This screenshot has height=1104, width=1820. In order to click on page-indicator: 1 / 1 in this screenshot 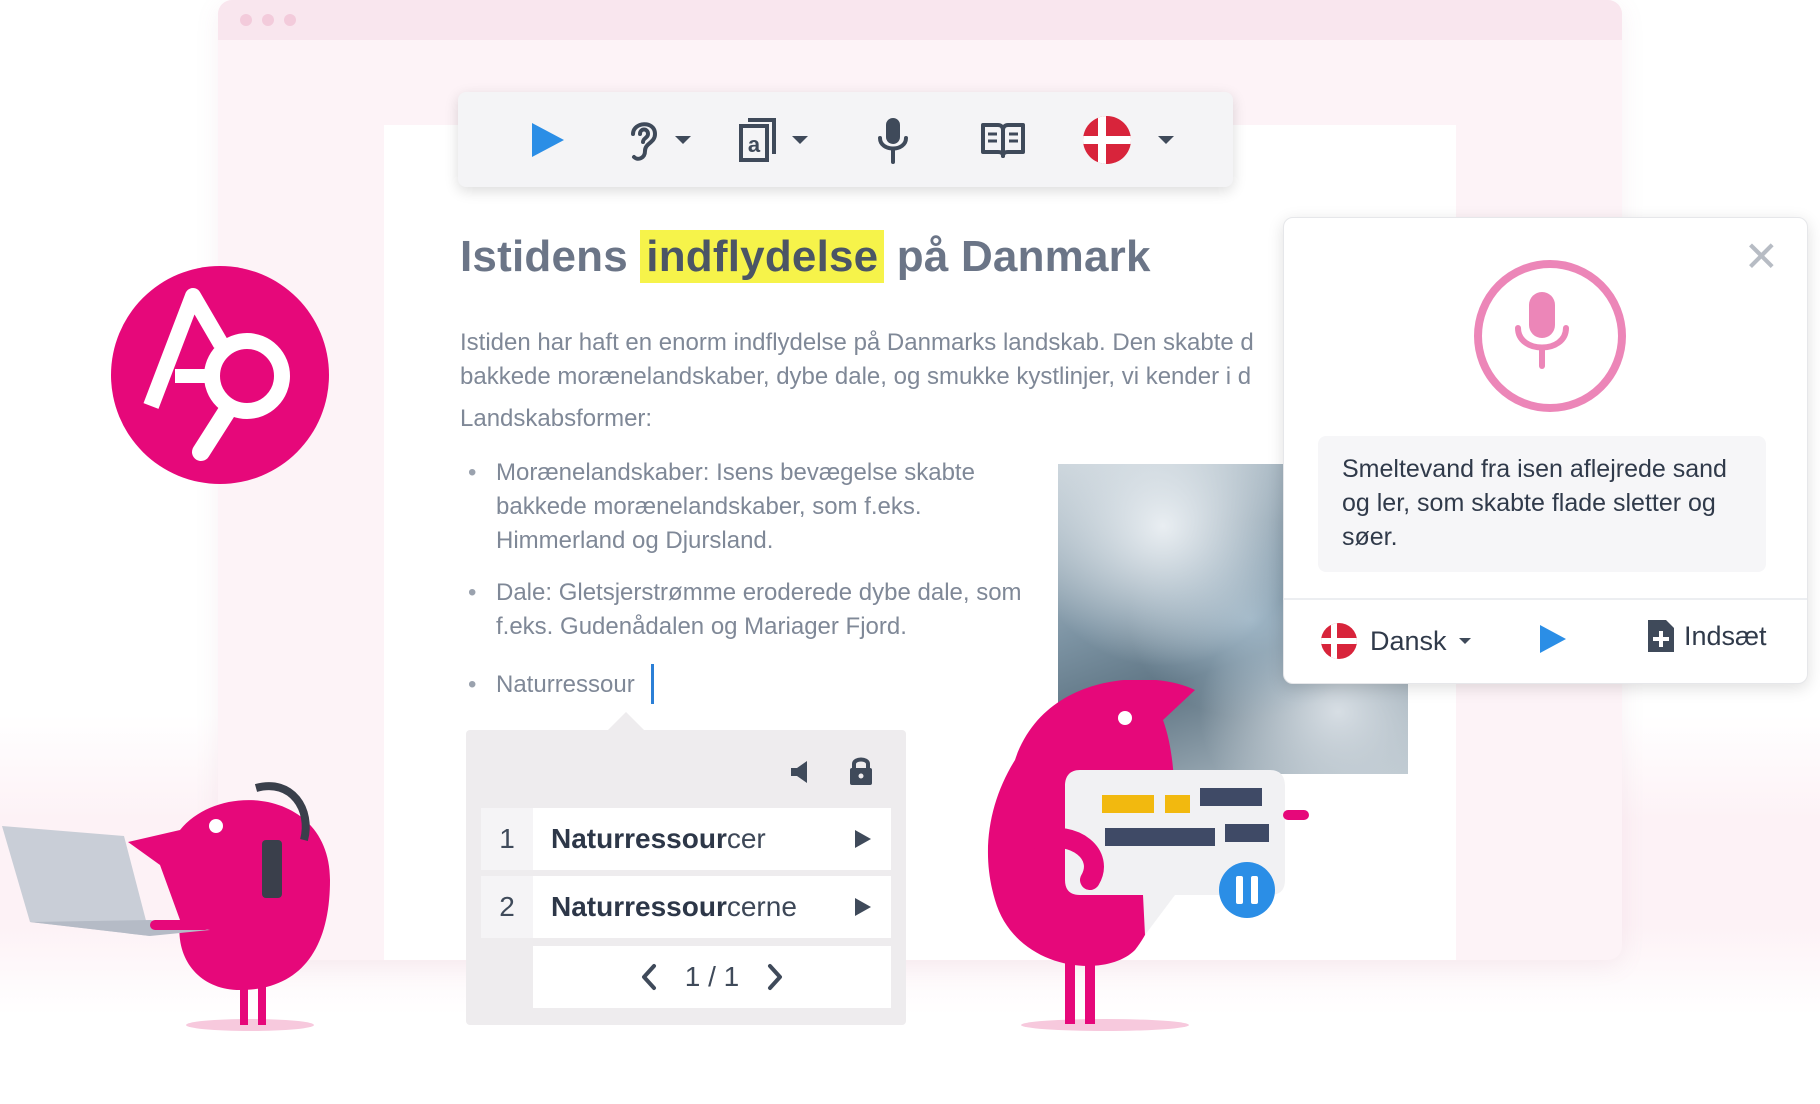, I will do `click(712, 976)`.